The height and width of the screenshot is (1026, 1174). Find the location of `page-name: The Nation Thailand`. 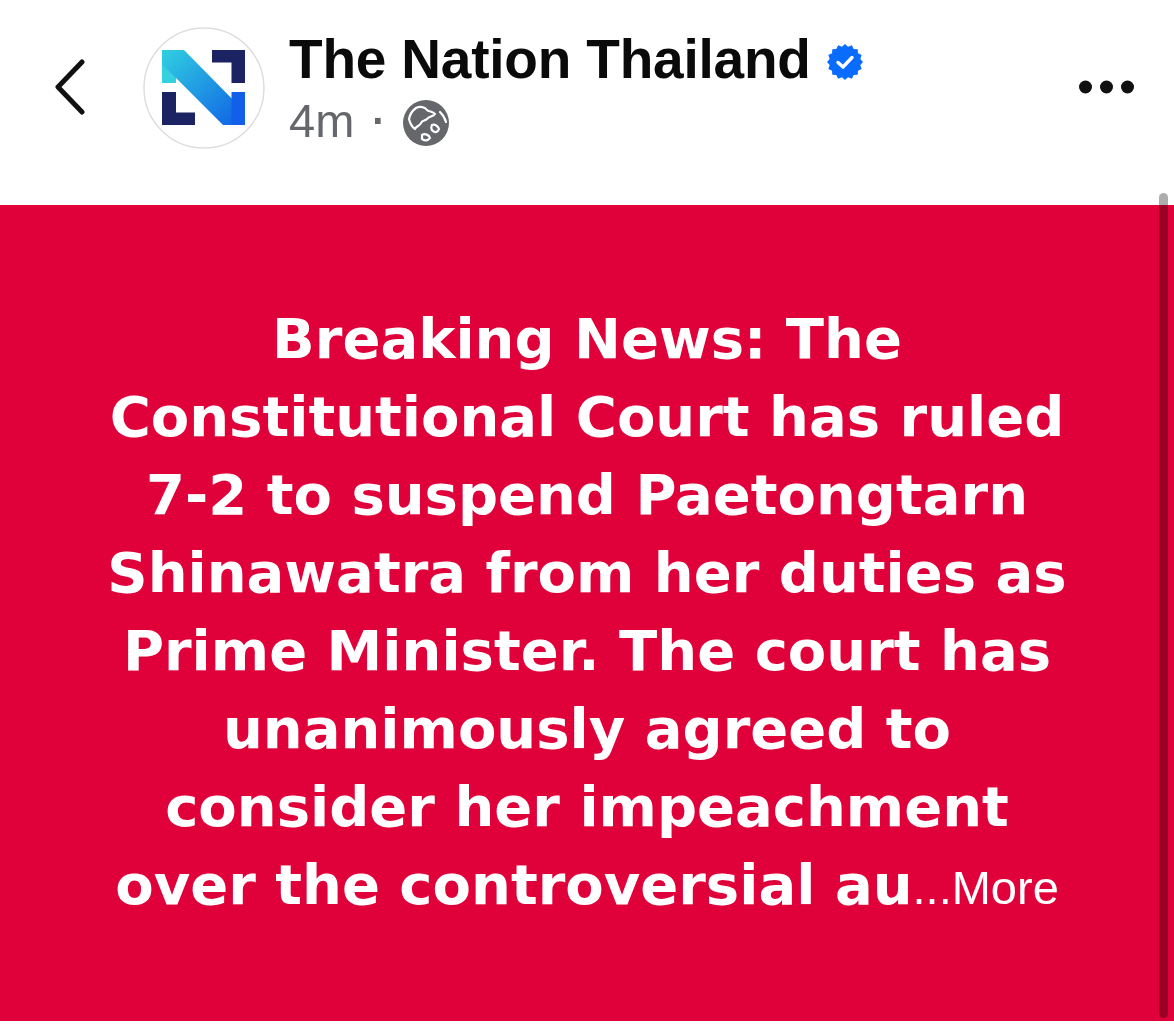

page-name: The Nation Thailand is located at coordinates (550, 59).